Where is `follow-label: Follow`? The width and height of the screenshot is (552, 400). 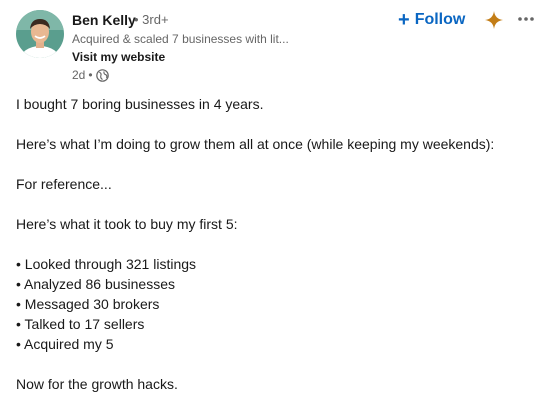
follow-label: Follow is located at coordinates (440, 19).